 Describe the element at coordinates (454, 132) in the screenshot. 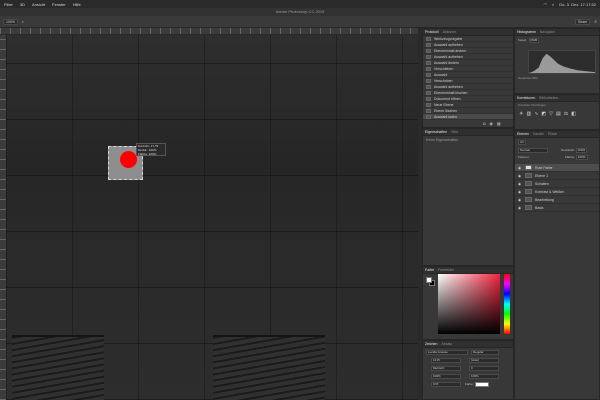

I see `tab-sets: Sets` at that location.